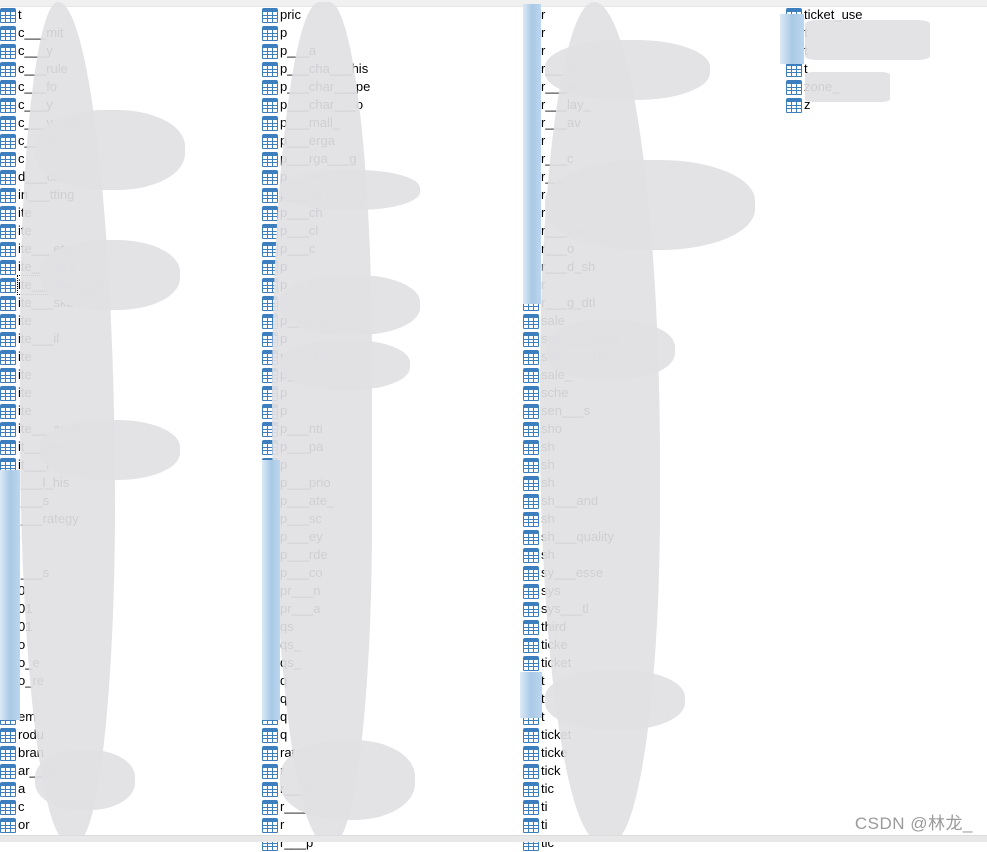 The height and width of the screenshot is (852, 987). Describe the element at coordinates (290, 14) in the screenshot. I see `table-name: pric` at that location.